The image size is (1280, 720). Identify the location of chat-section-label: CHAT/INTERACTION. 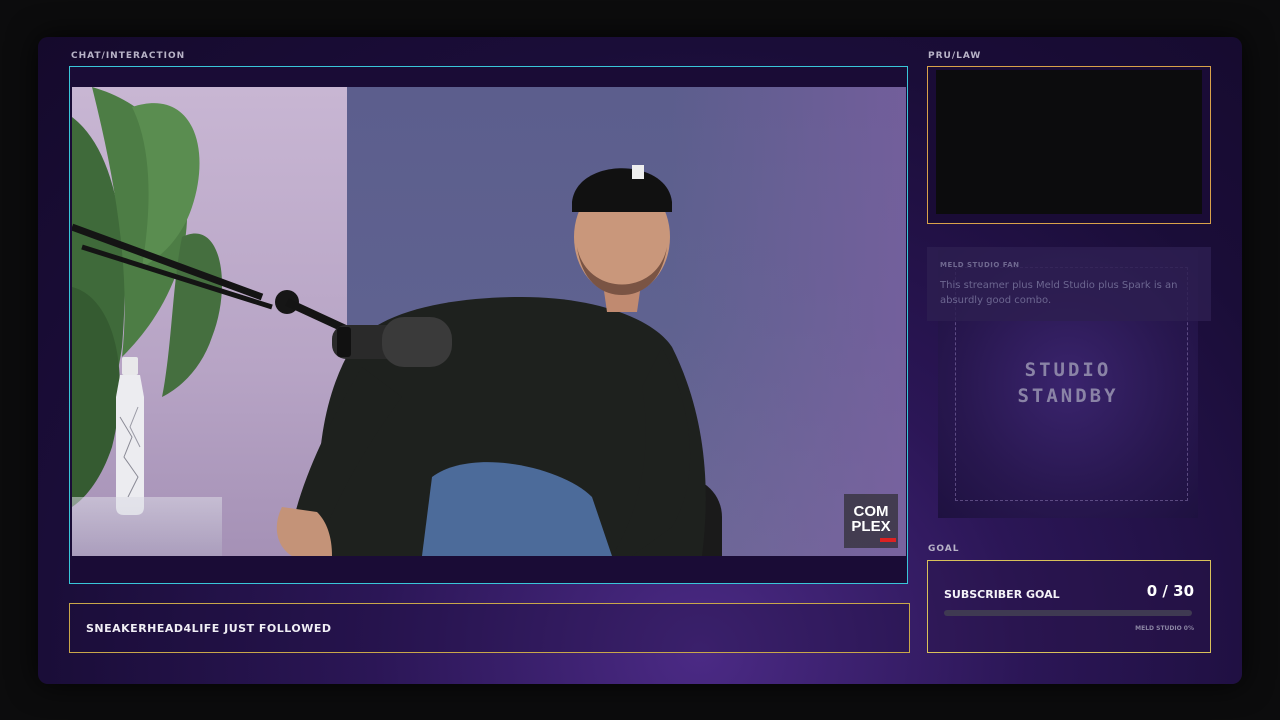
(128, 56).